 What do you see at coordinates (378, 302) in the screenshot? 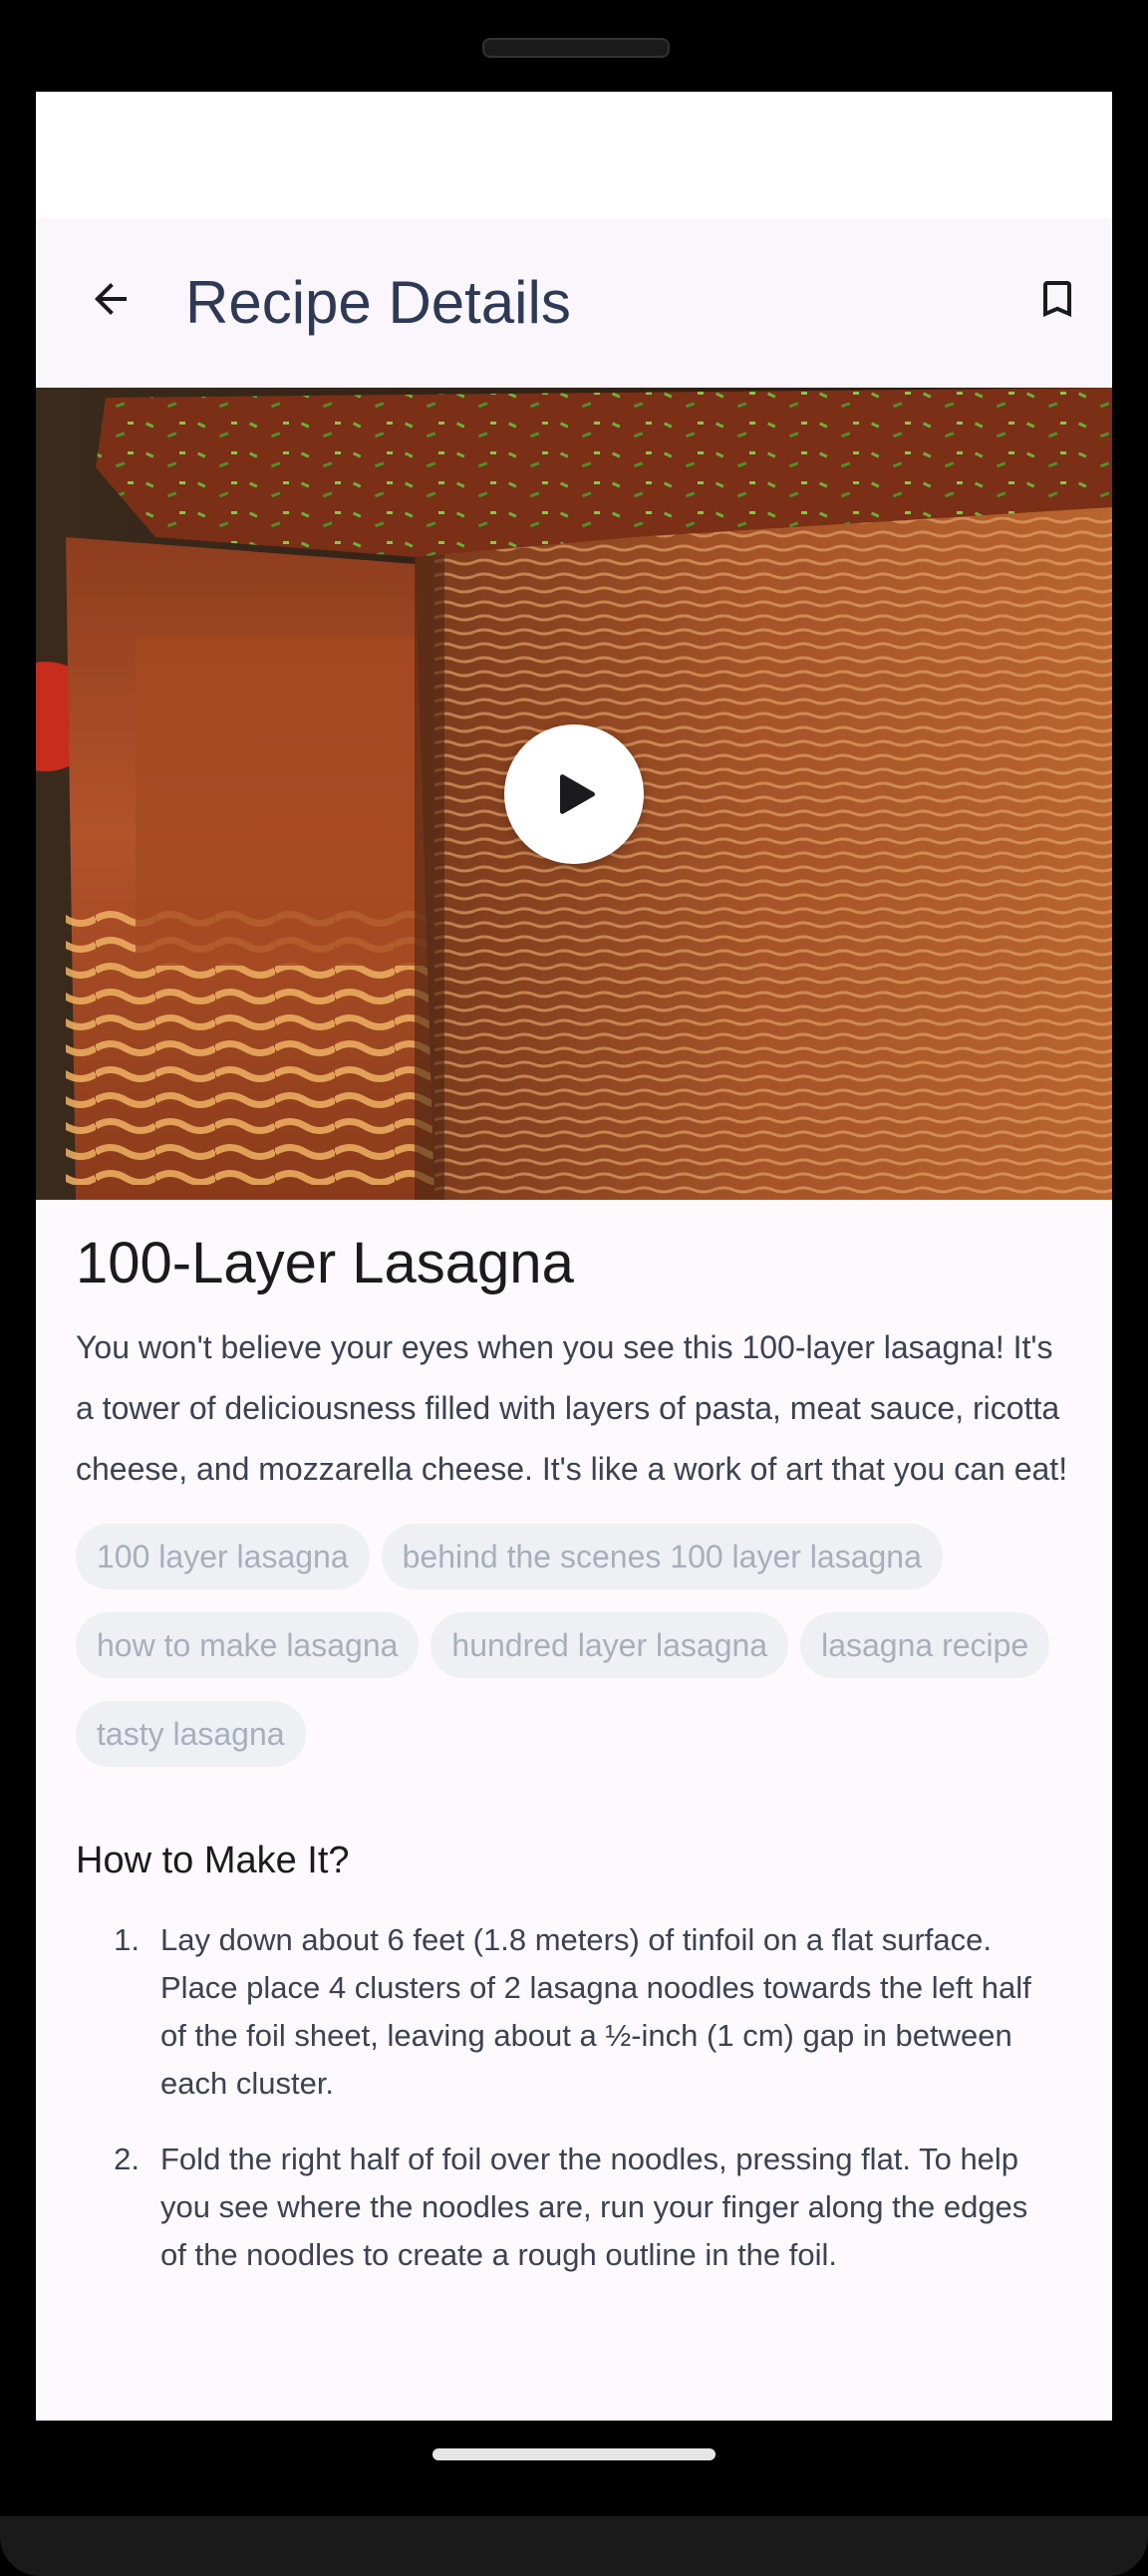
I see `page-title: Recipe Details` at bounding box center [378, 302].